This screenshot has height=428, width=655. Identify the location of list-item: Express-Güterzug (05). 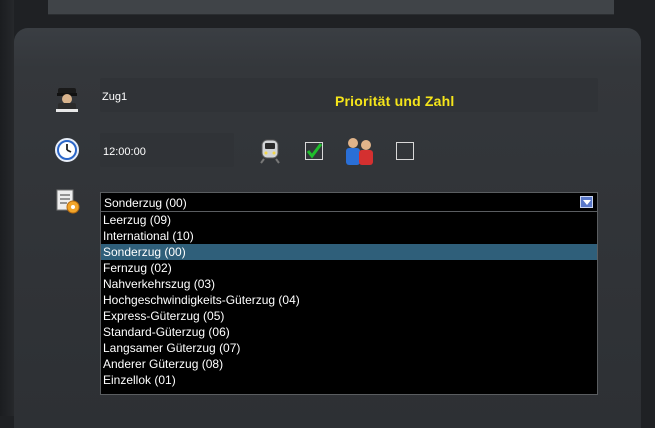
(349, 316).